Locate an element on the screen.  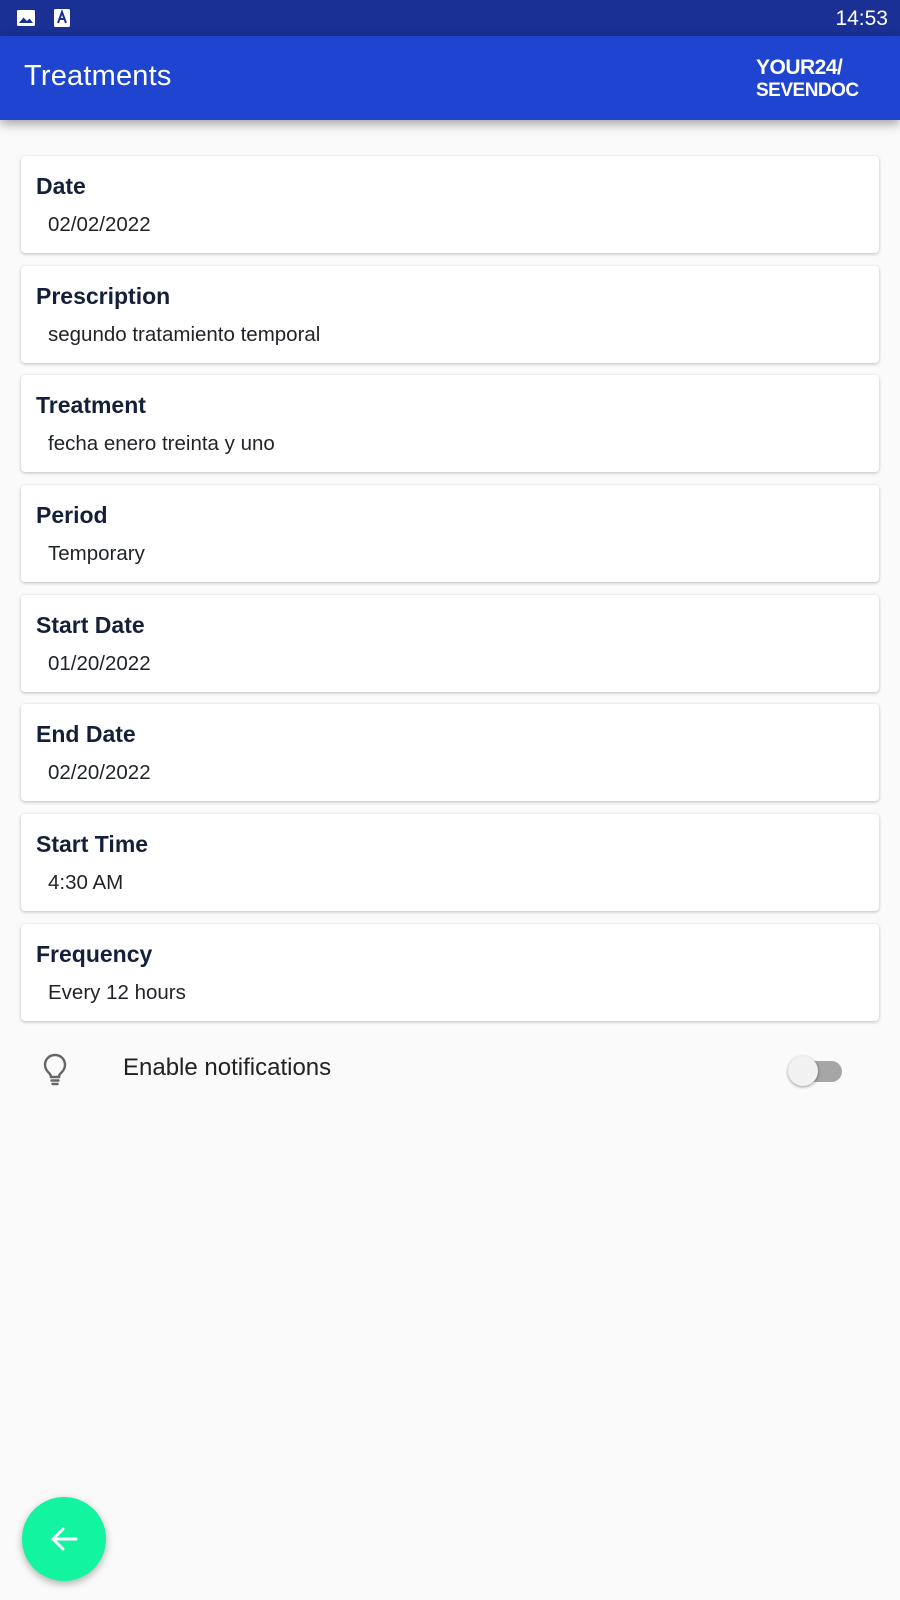
app-logo: YOUR24/ SEVENDOC is located at coordinates (808, 78).